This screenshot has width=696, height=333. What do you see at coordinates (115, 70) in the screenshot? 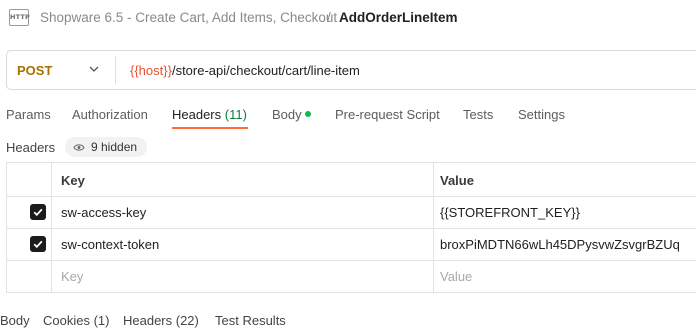
I see `method-divider` at bounding box center [115, 70].